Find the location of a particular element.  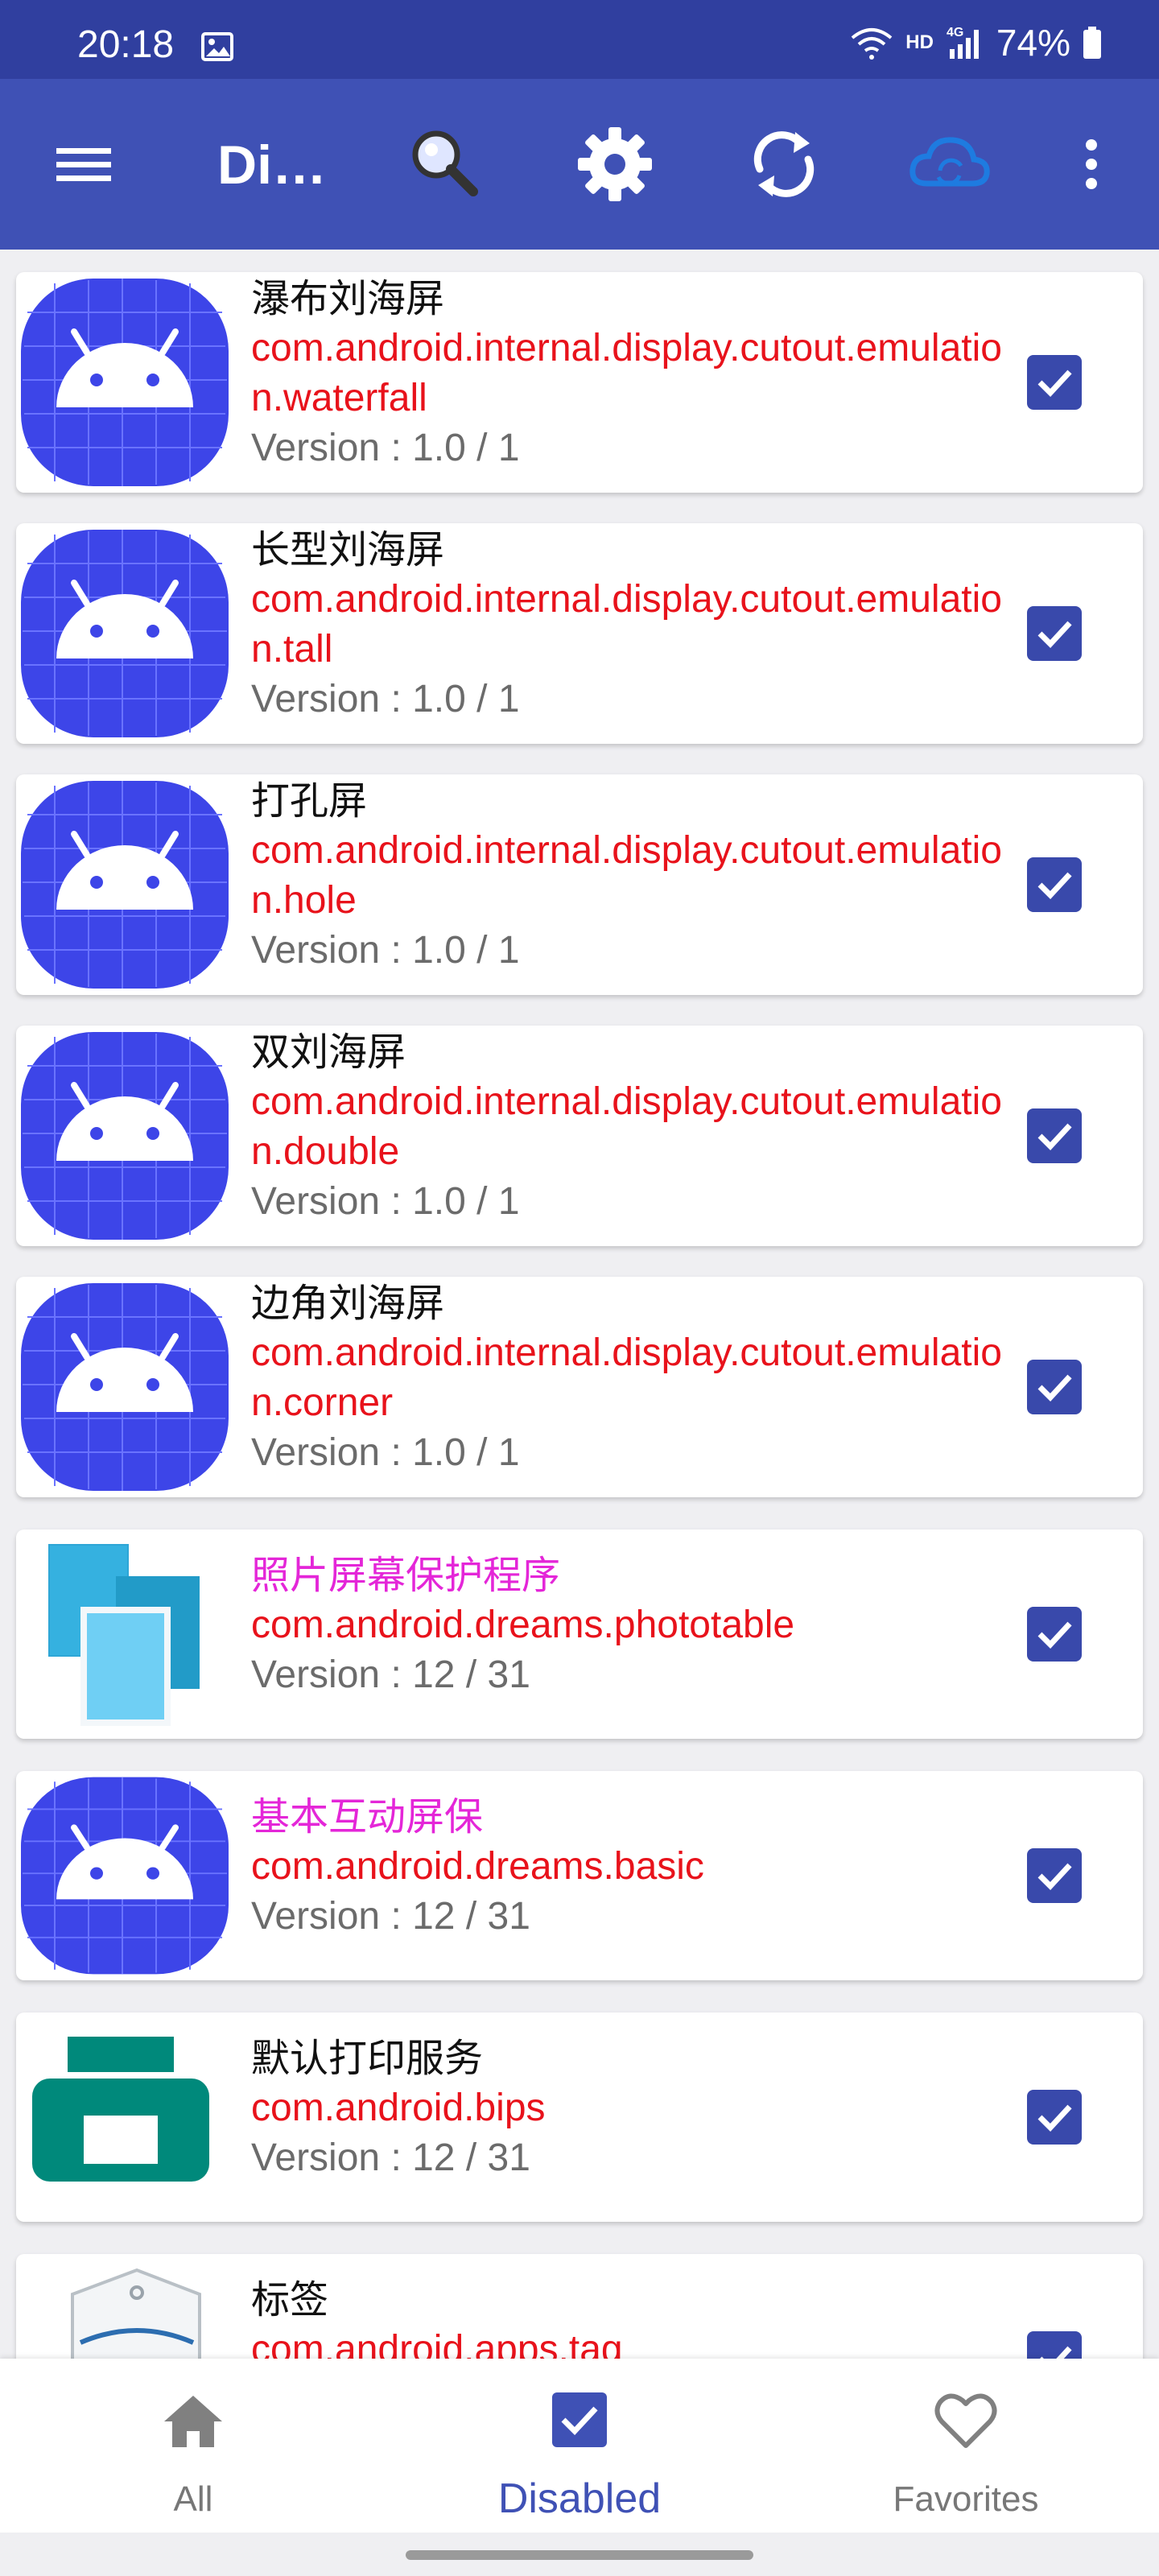

app-label: 长型刘海屏 is located at coordinates (348, 550).